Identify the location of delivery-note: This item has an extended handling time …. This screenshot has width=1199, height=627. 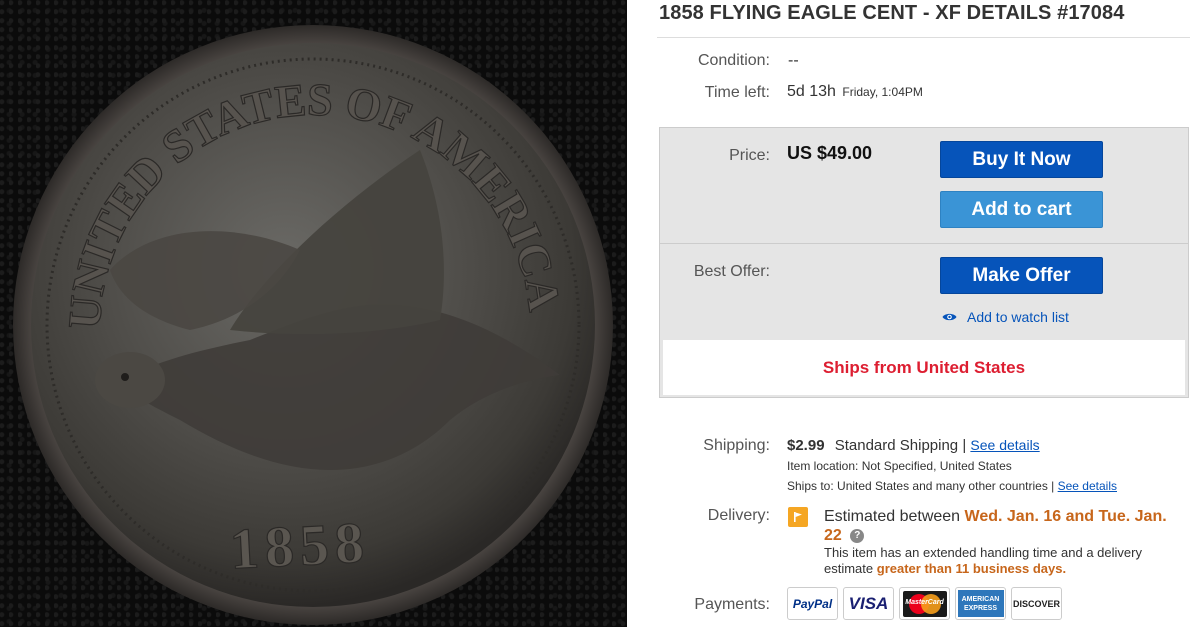
(1009, 561).